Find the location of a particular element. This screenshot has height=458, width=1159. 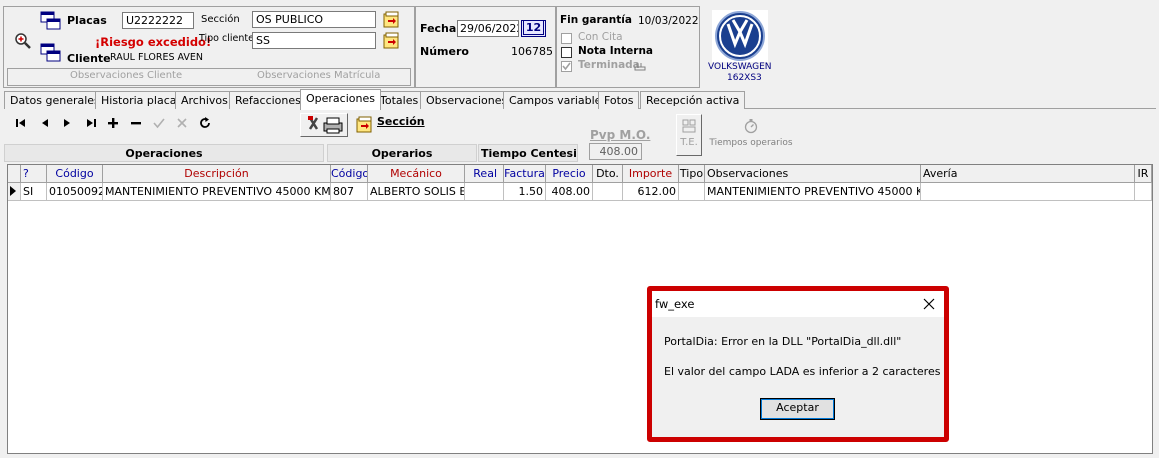

plus-icon is located at coordinates (113, 123).